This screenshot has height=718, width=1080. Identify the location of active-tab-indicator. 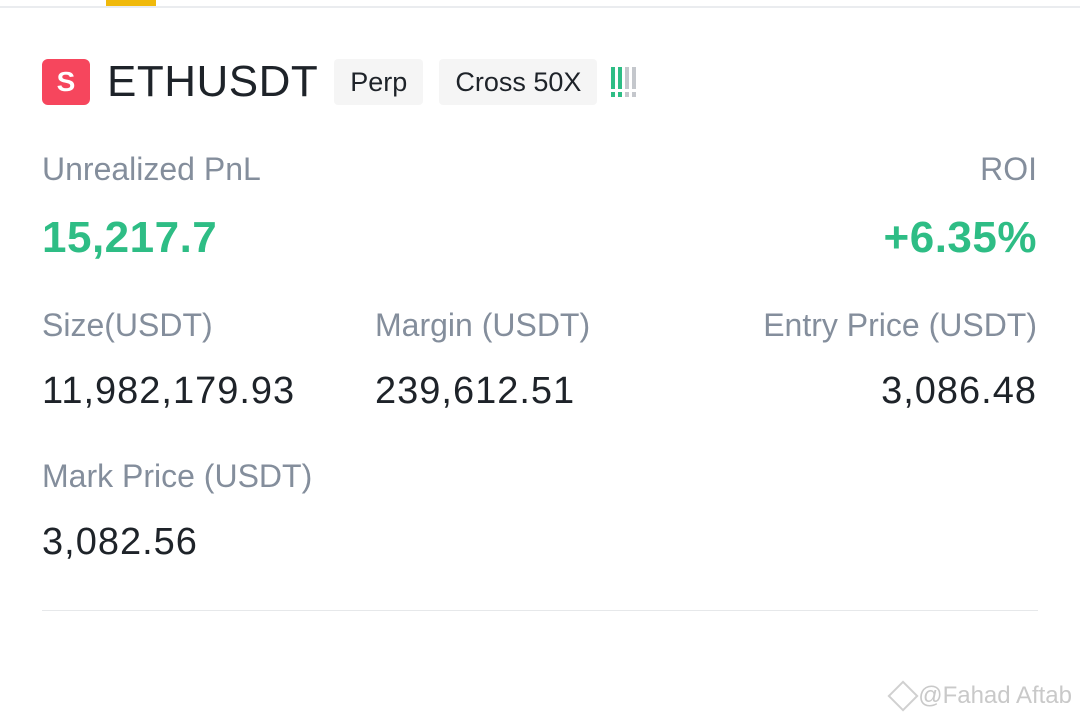
(131, 3).